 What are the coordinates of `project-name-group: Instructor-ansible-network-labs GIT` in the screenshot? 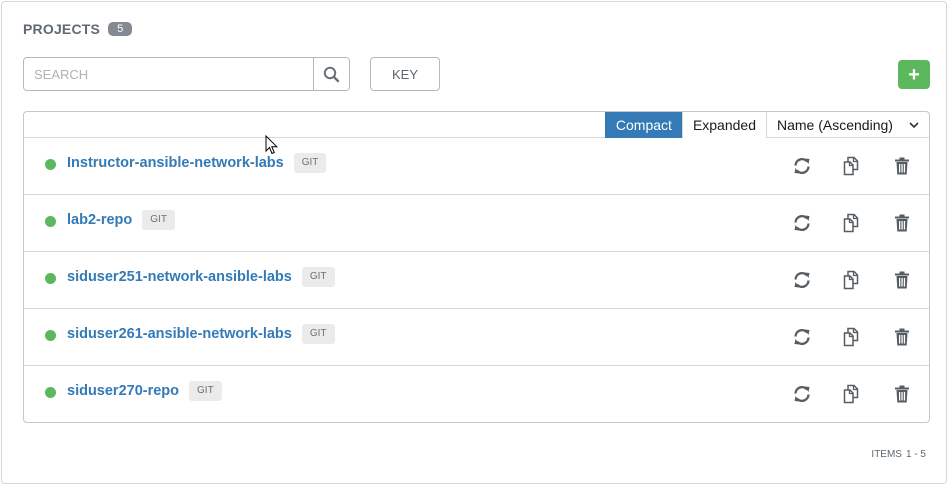 It's located at (197, 163).